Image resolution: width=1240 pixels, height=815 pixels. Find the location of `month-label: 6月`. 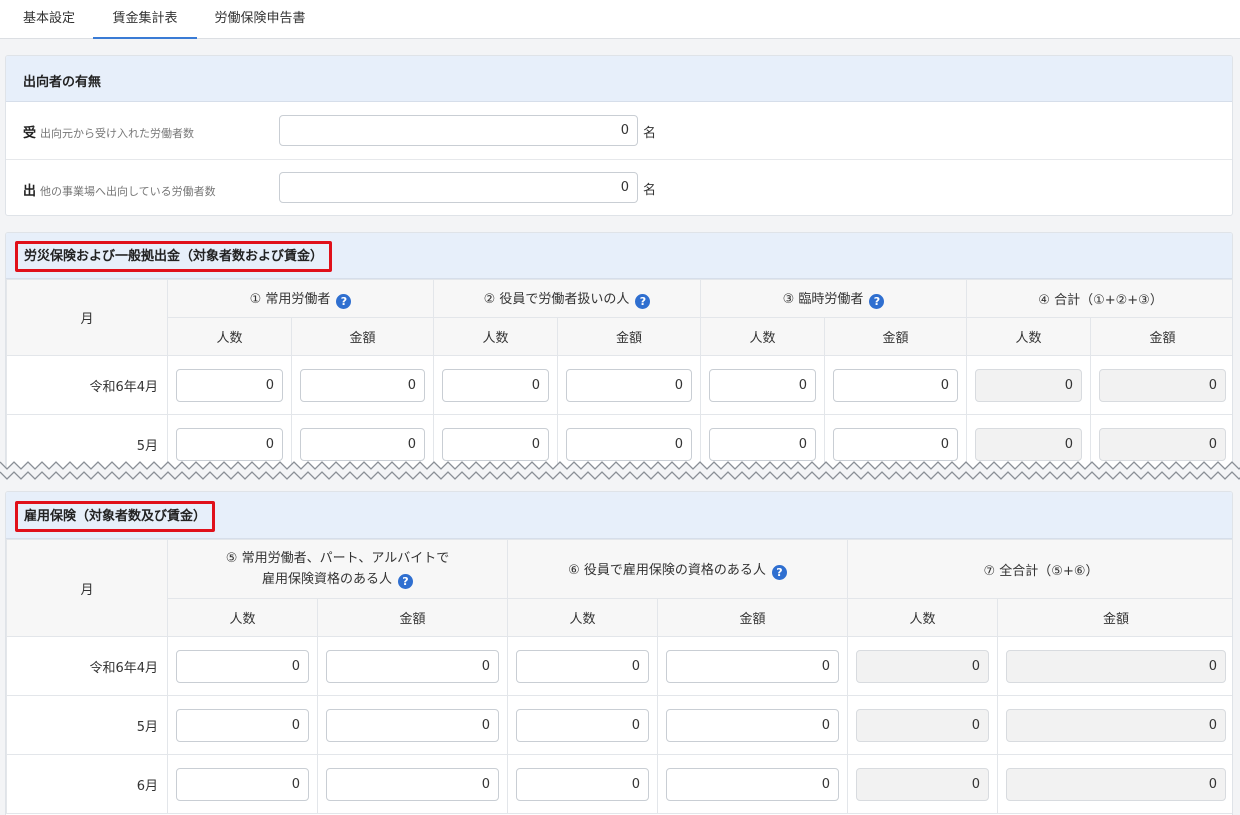

month-label: 6月 is located at coordinates (87, 784).